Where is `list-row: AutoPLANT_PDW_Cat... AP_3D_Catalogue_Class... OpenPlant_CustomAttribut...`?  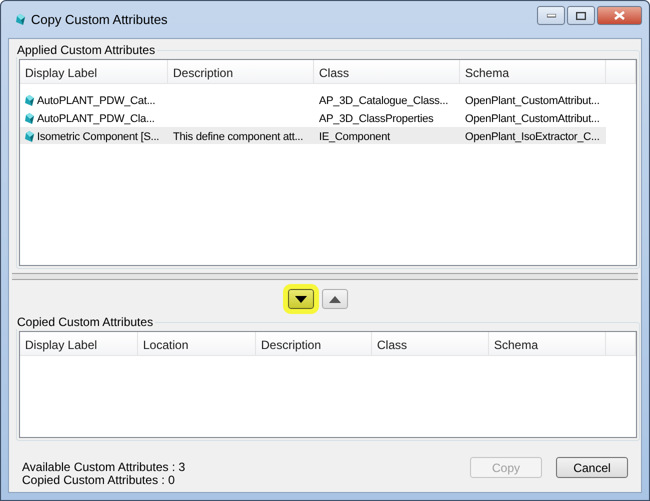 list-row: AutoPLANT_PDW_Cat... AP_3D_Catalogue_Class... OpenPlant_CustomAttribut... is located at coordinates (328, 99).